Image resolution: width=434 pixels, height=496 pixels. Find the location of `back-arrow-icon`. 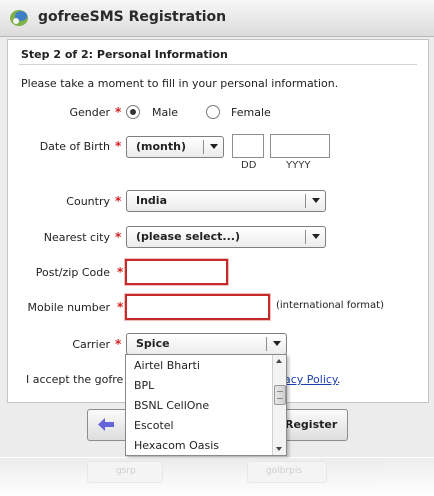

back-arrow-icon is located at coordinates (106, 424).